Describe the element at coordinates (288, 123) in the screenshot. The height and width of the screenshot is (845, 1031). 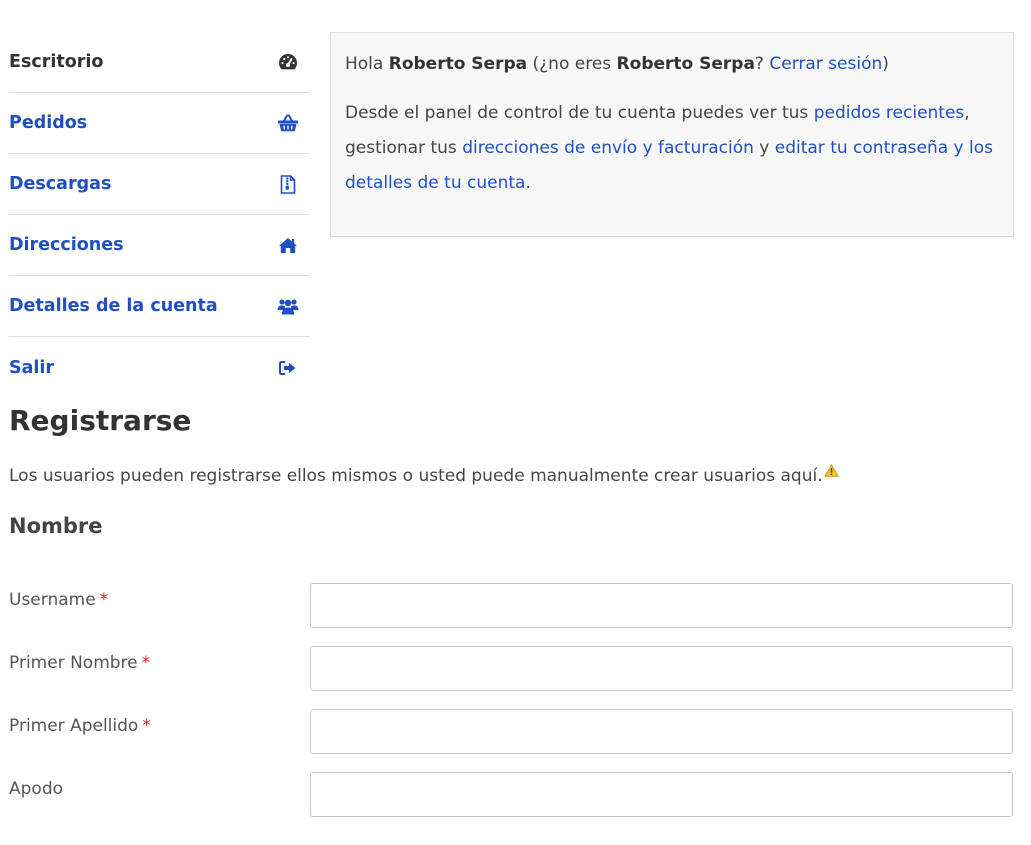
I see `shopping-basket-icon` at that location.